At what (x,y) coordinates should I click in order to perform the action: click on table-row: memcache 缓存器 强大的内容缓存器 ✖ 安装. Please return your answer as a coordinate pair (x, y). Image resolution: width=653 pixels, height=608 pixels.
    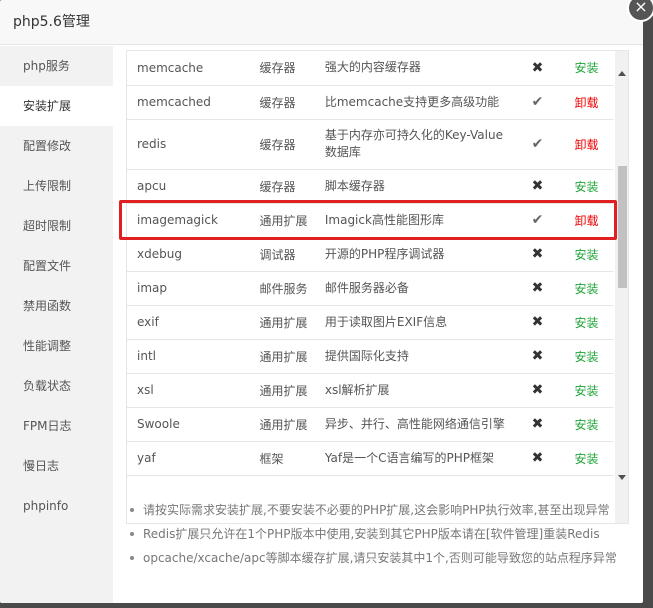
    Looking at the image, I should click on (370, 68).